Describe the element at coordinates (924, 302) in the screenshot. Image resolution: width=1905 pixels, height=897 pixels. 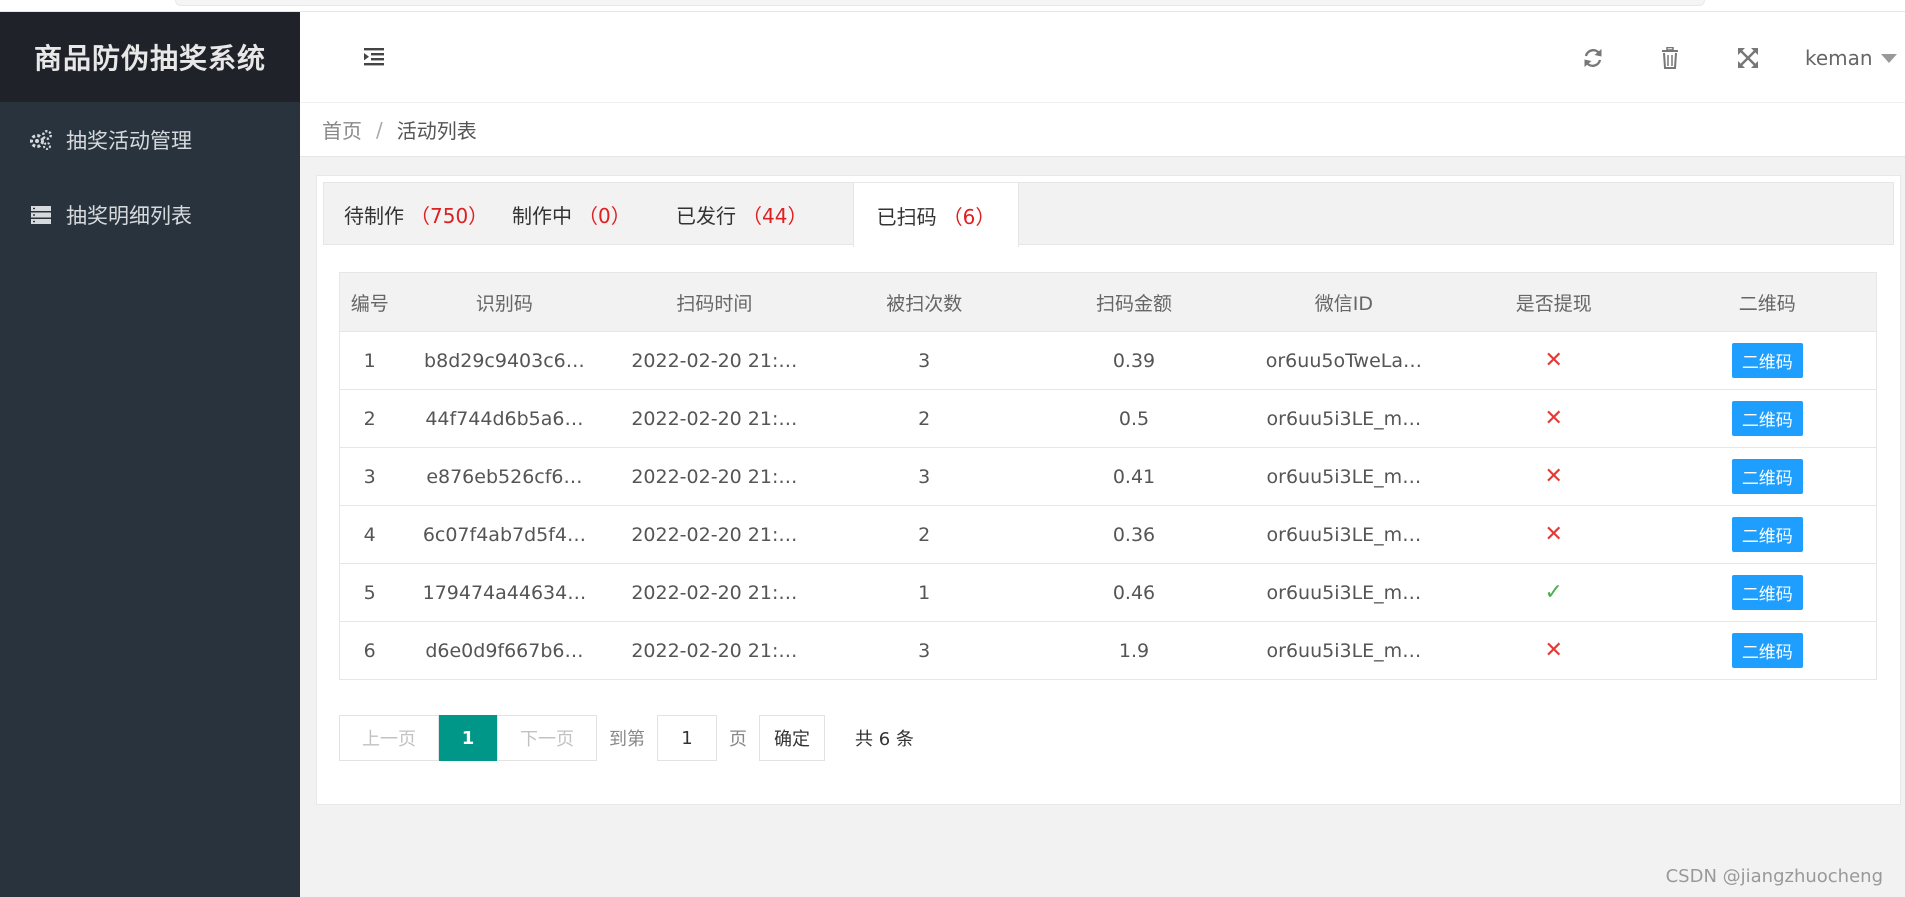
I see `col-header-scan-count: 被扫次数` at that location.